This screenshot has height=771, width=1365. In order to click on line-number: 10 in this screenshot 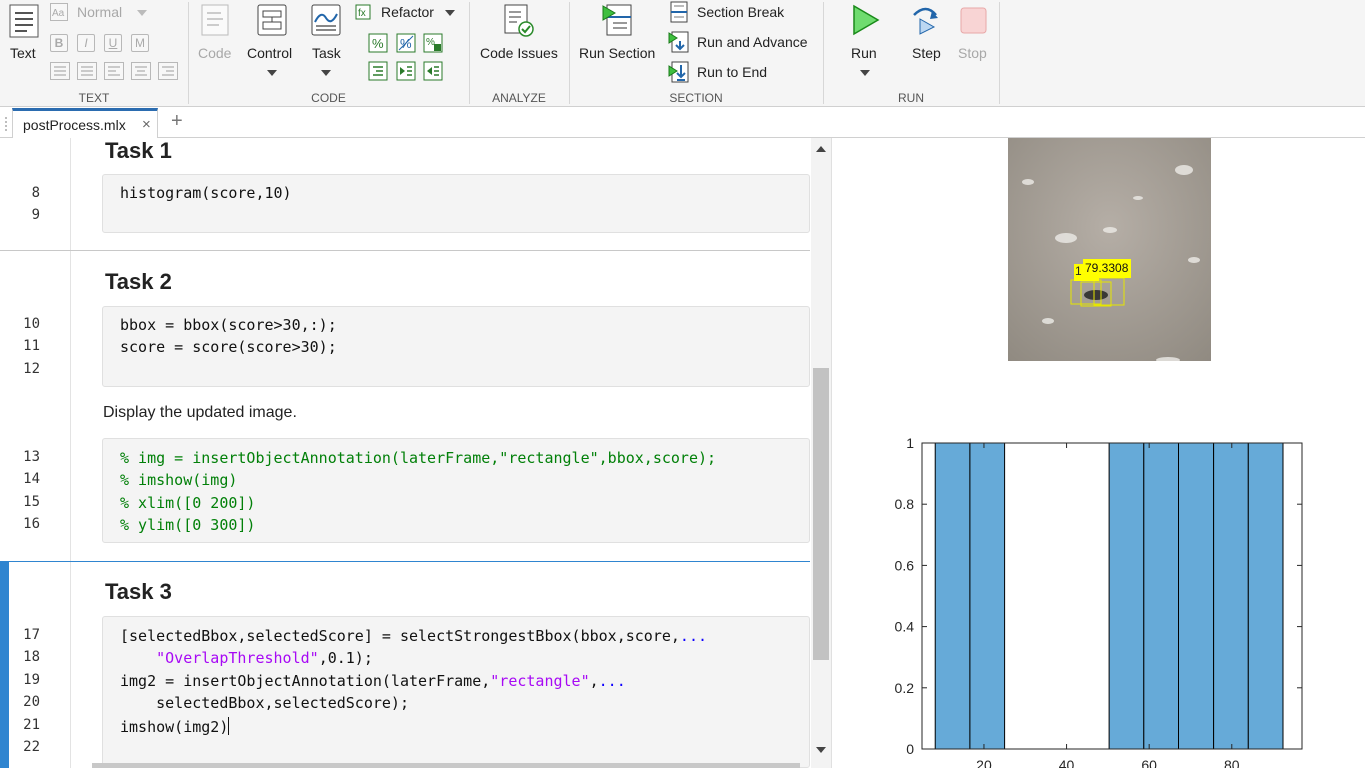, I will do `click(31, 324)`.